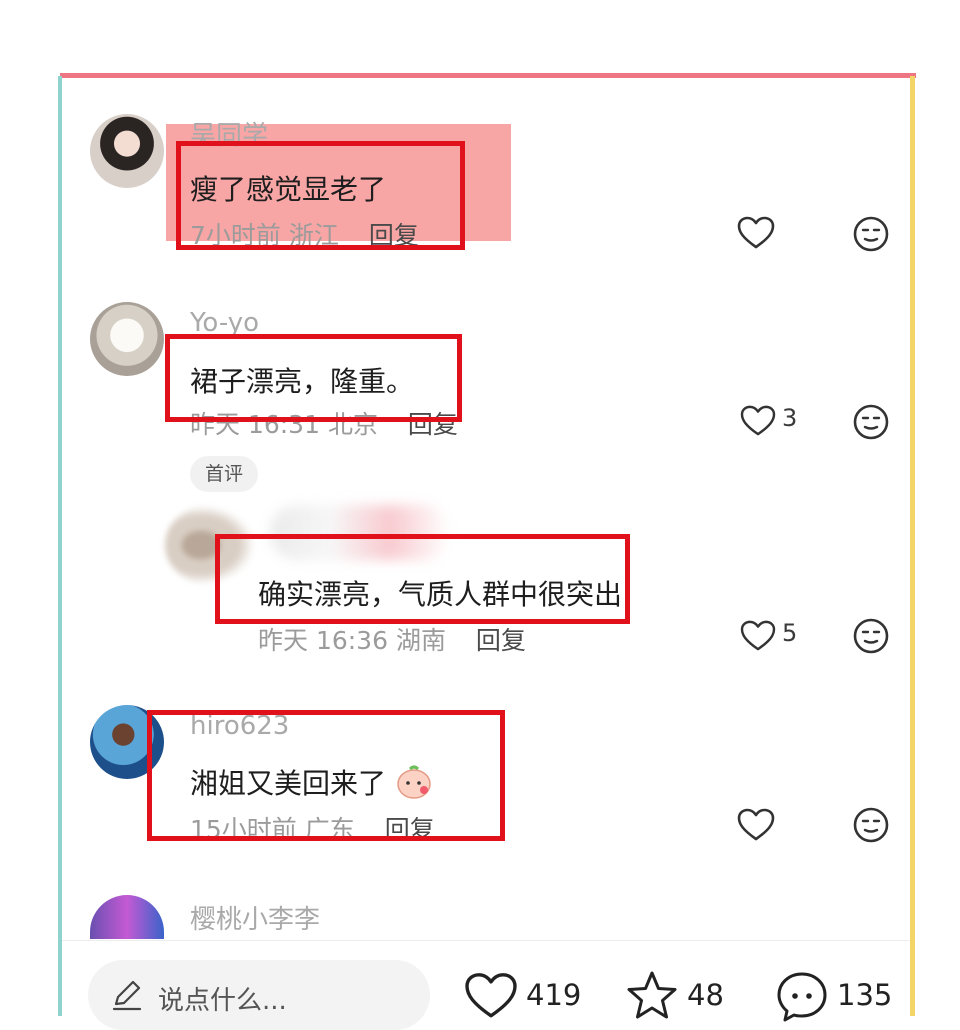  What do you see at coordinates (705, 995) in the screenshot?
I see `favorite-count: 48` at bounding box center [705, 995].